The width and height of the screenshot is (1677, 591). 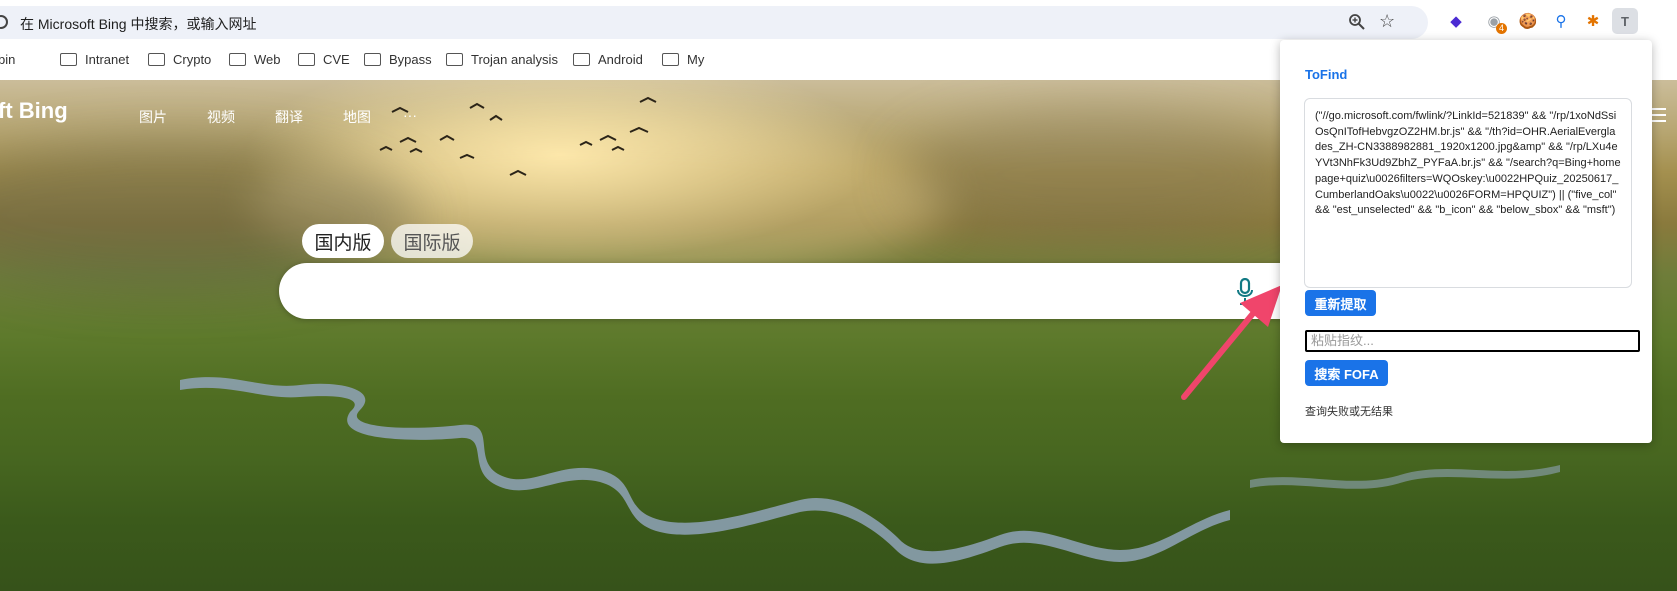 What do you see at coordinates (1501, 28) in the screenshot?
I see `extension-badge: 4` at bounding box center [1501, 28].